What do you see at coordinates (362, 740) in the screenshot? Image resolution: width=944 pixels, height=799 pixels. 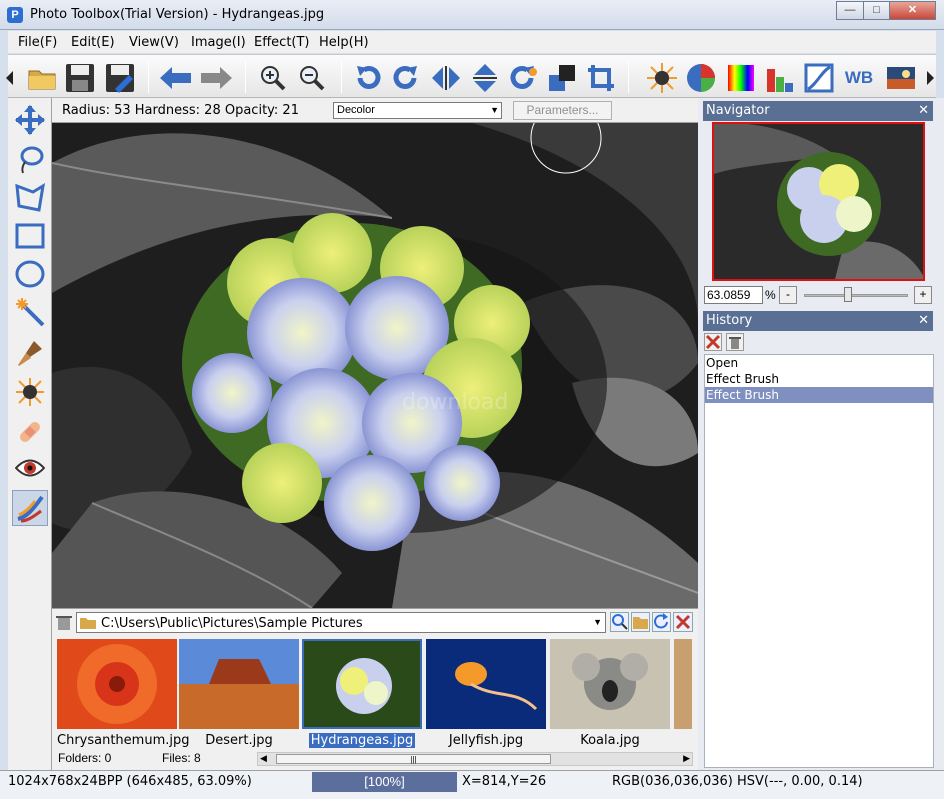 I see `thumbnail-label-selected: Hydrangeas.jpg` at bounding box center [362, 740].